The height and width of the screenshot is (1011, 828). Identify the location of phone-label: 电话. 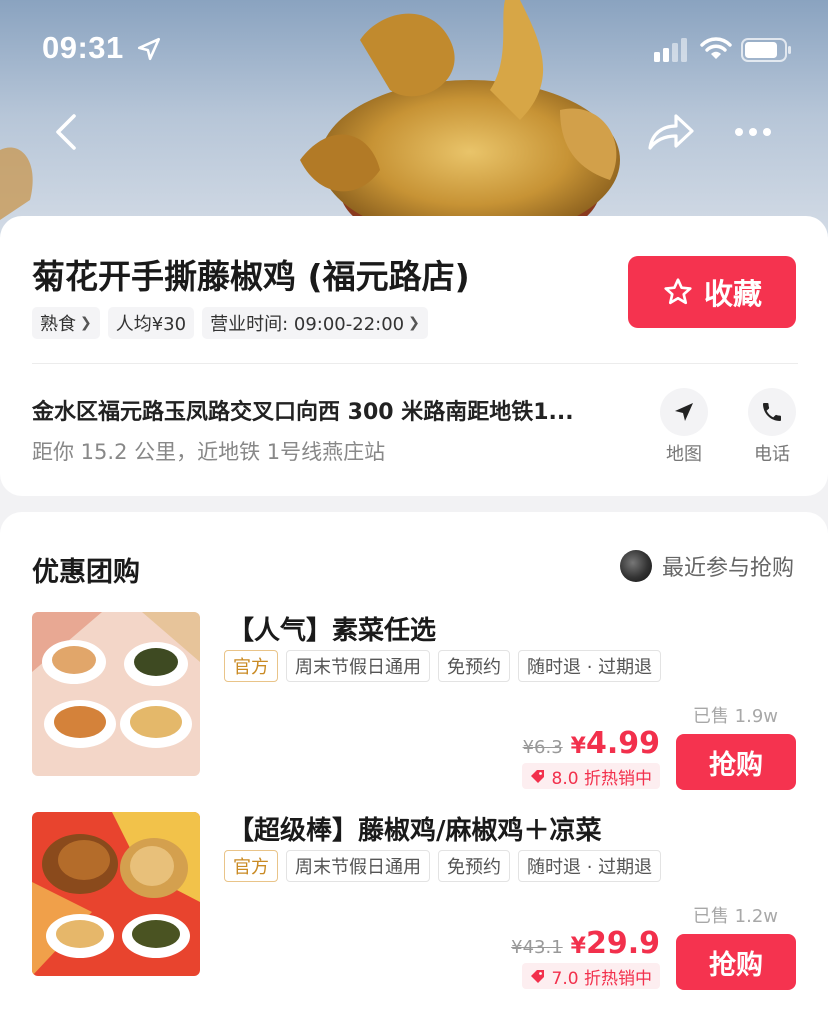
(772, 454).